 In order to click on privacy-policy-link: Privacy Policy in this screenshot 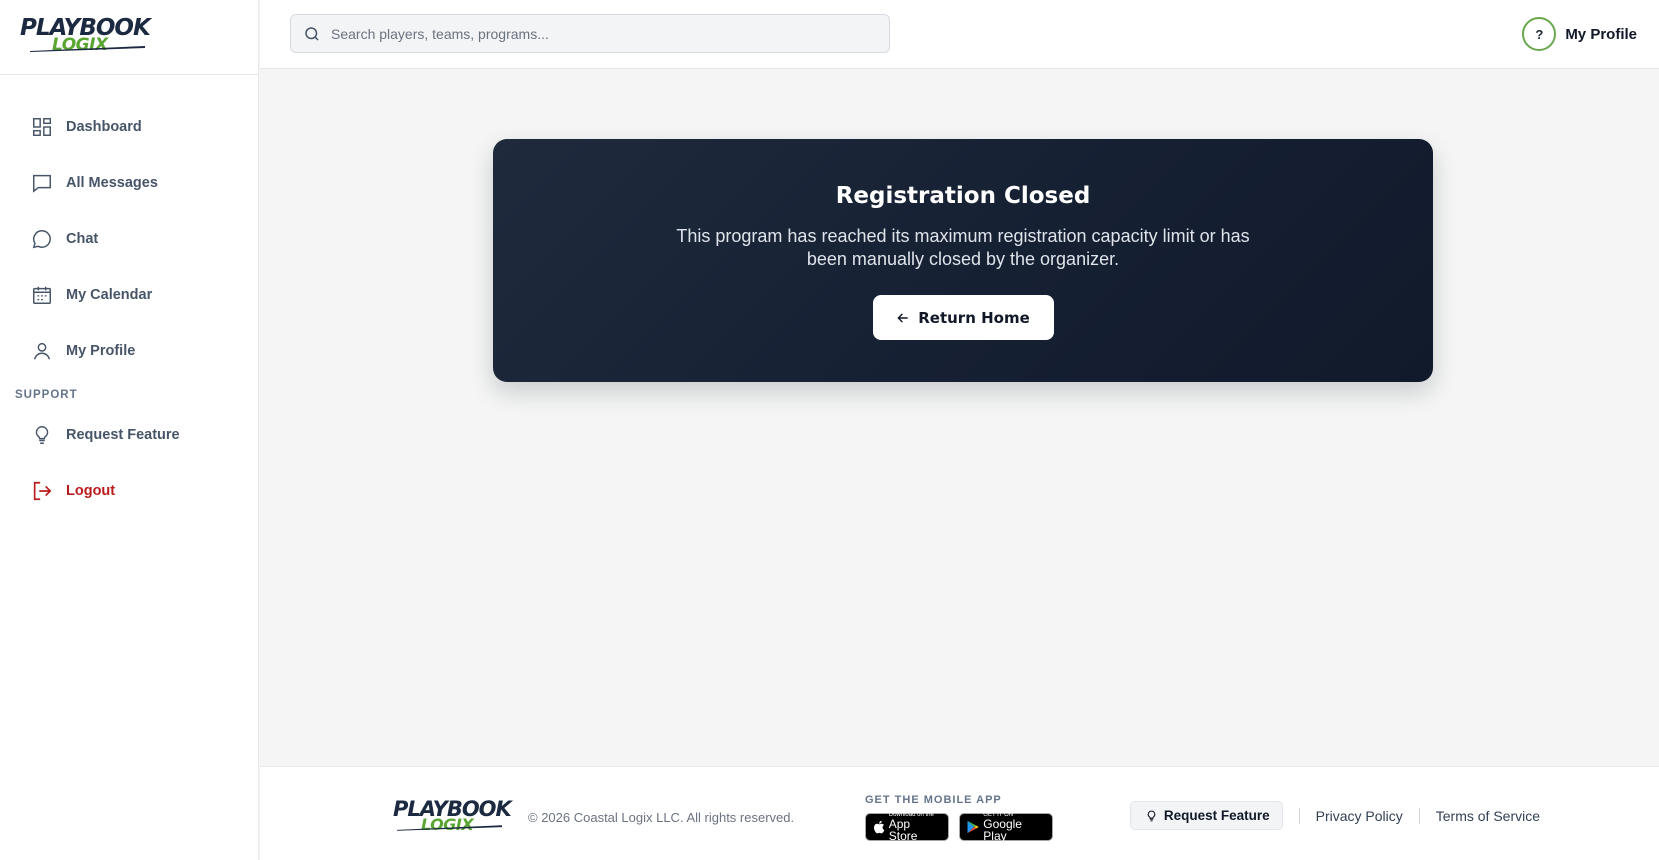, I will do `click(1359, 816)`.